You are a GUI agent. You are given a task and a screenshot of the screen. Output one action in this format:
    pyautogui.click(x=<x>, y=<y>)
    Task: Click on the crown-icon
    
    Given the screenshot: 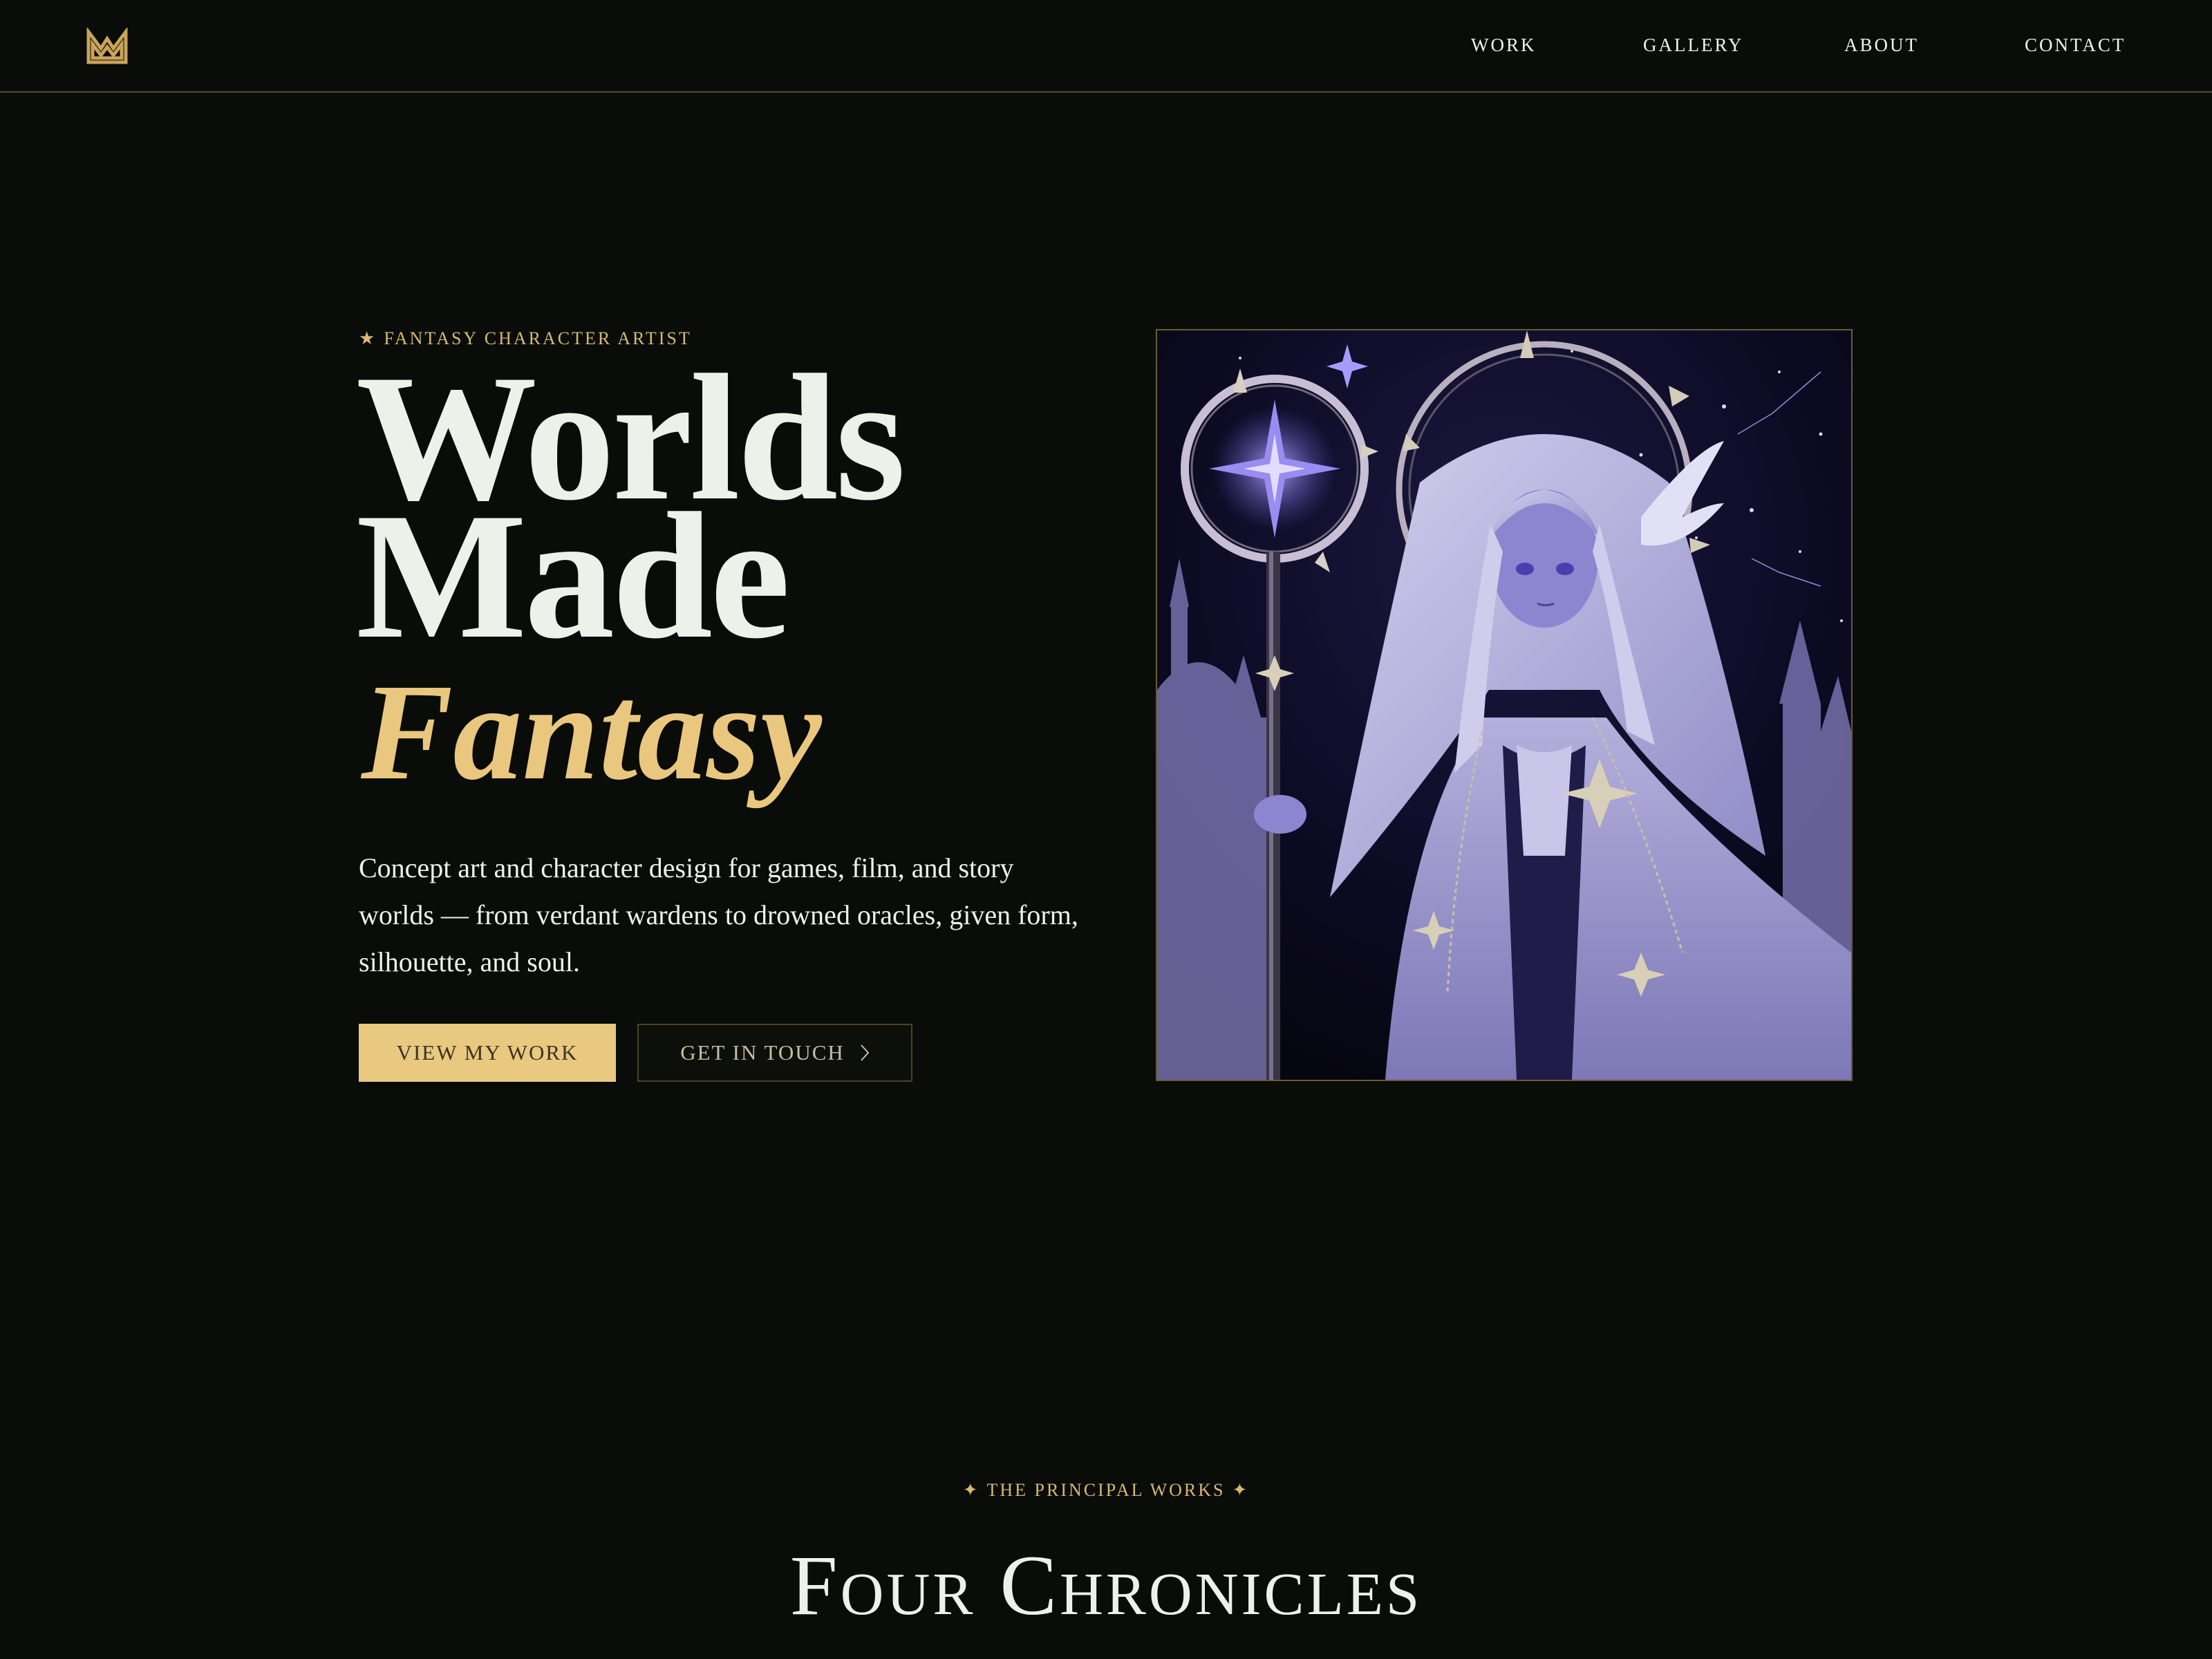 What is the action you would take?
    pyautogui.click(x=107, y=46)
    